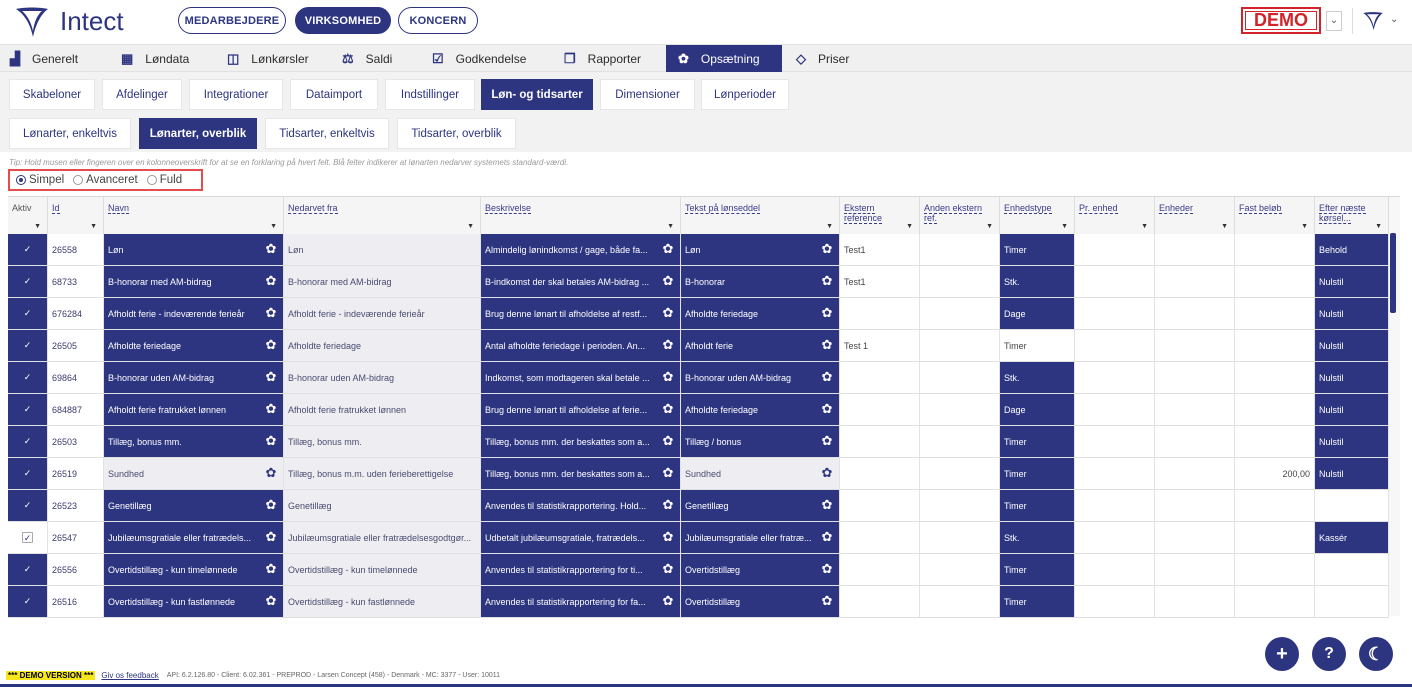 Image resolution: width=1412 pixels, height=687 pixels. What do you see at coordinates (76, 281) in the screenshot?
I see `id-cell: 68733` at bounding box center [76, 281].